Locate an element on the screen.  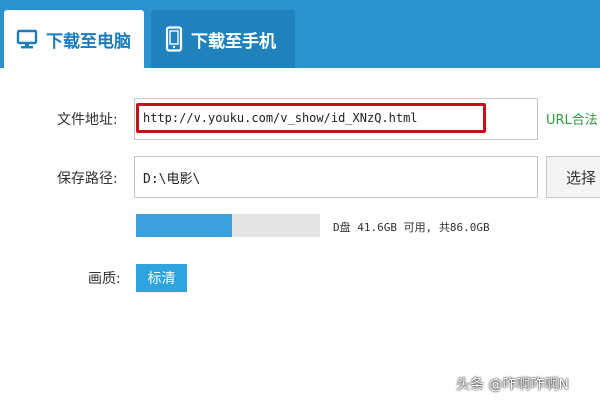
monitor-icon is located at coordinates (27, 39).